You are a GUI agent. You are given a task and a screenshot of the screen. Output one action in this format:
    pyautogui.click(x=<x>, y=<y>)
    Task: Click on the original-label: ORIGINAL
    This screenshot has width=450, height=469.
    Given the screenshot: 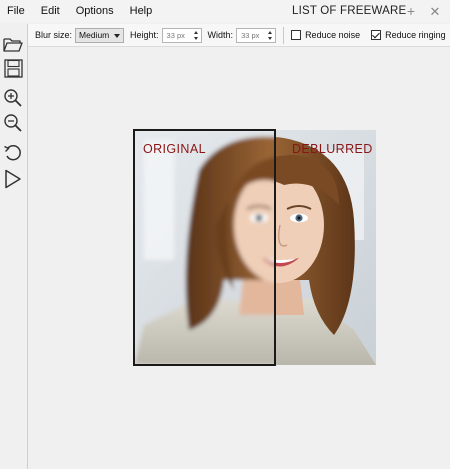 What is the action you would take?
    pyautogui.click(x=174, y=149)
    